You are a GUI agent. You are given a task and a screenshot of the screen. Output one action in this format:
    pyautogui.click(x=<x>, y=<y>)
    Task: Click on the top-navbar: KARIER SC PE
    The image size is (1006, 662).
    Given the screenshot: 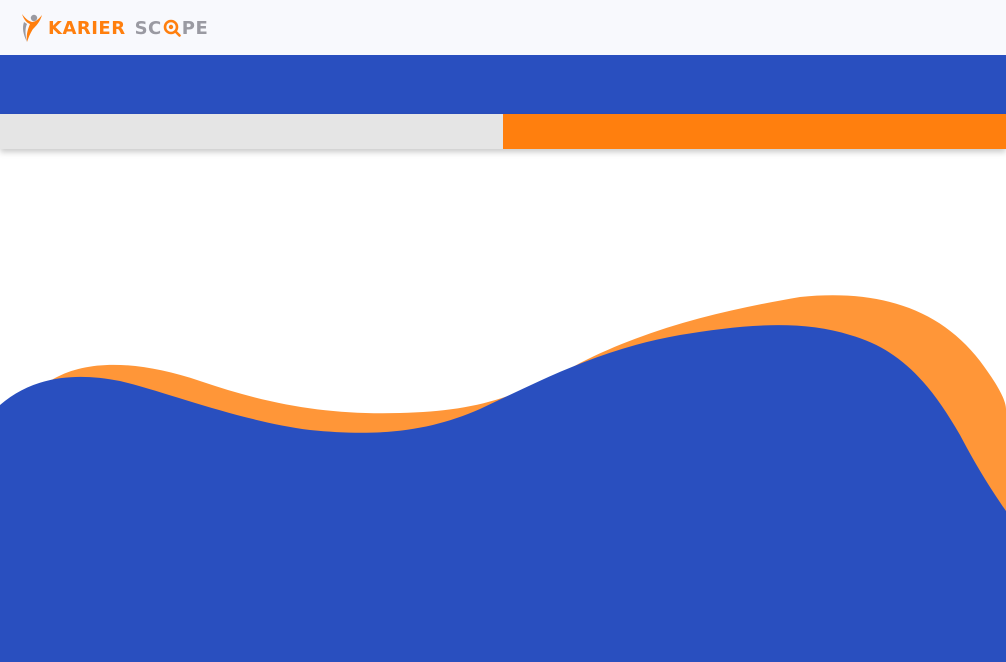 What is the action you would take?
    pyautogui.click(x=503, y=27)
    